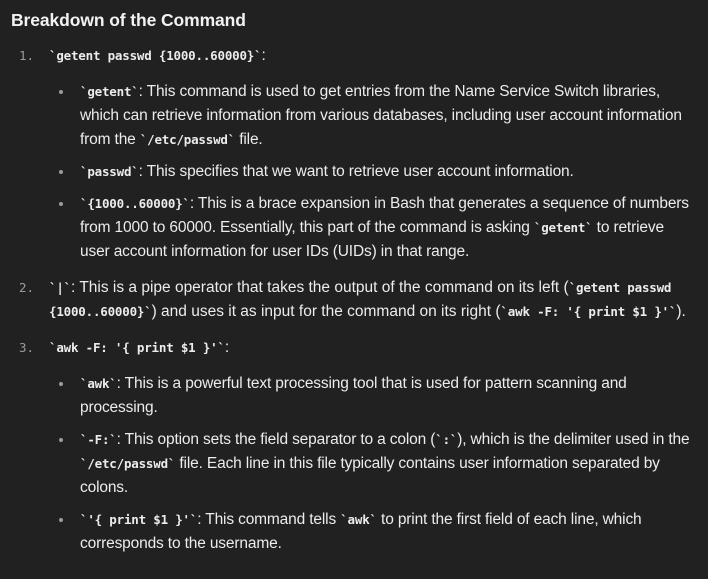  What do you see at coordinates (98, 439) in the screenshot?
I see `inline-code: `-F:`` at bounding box center [98, 439].